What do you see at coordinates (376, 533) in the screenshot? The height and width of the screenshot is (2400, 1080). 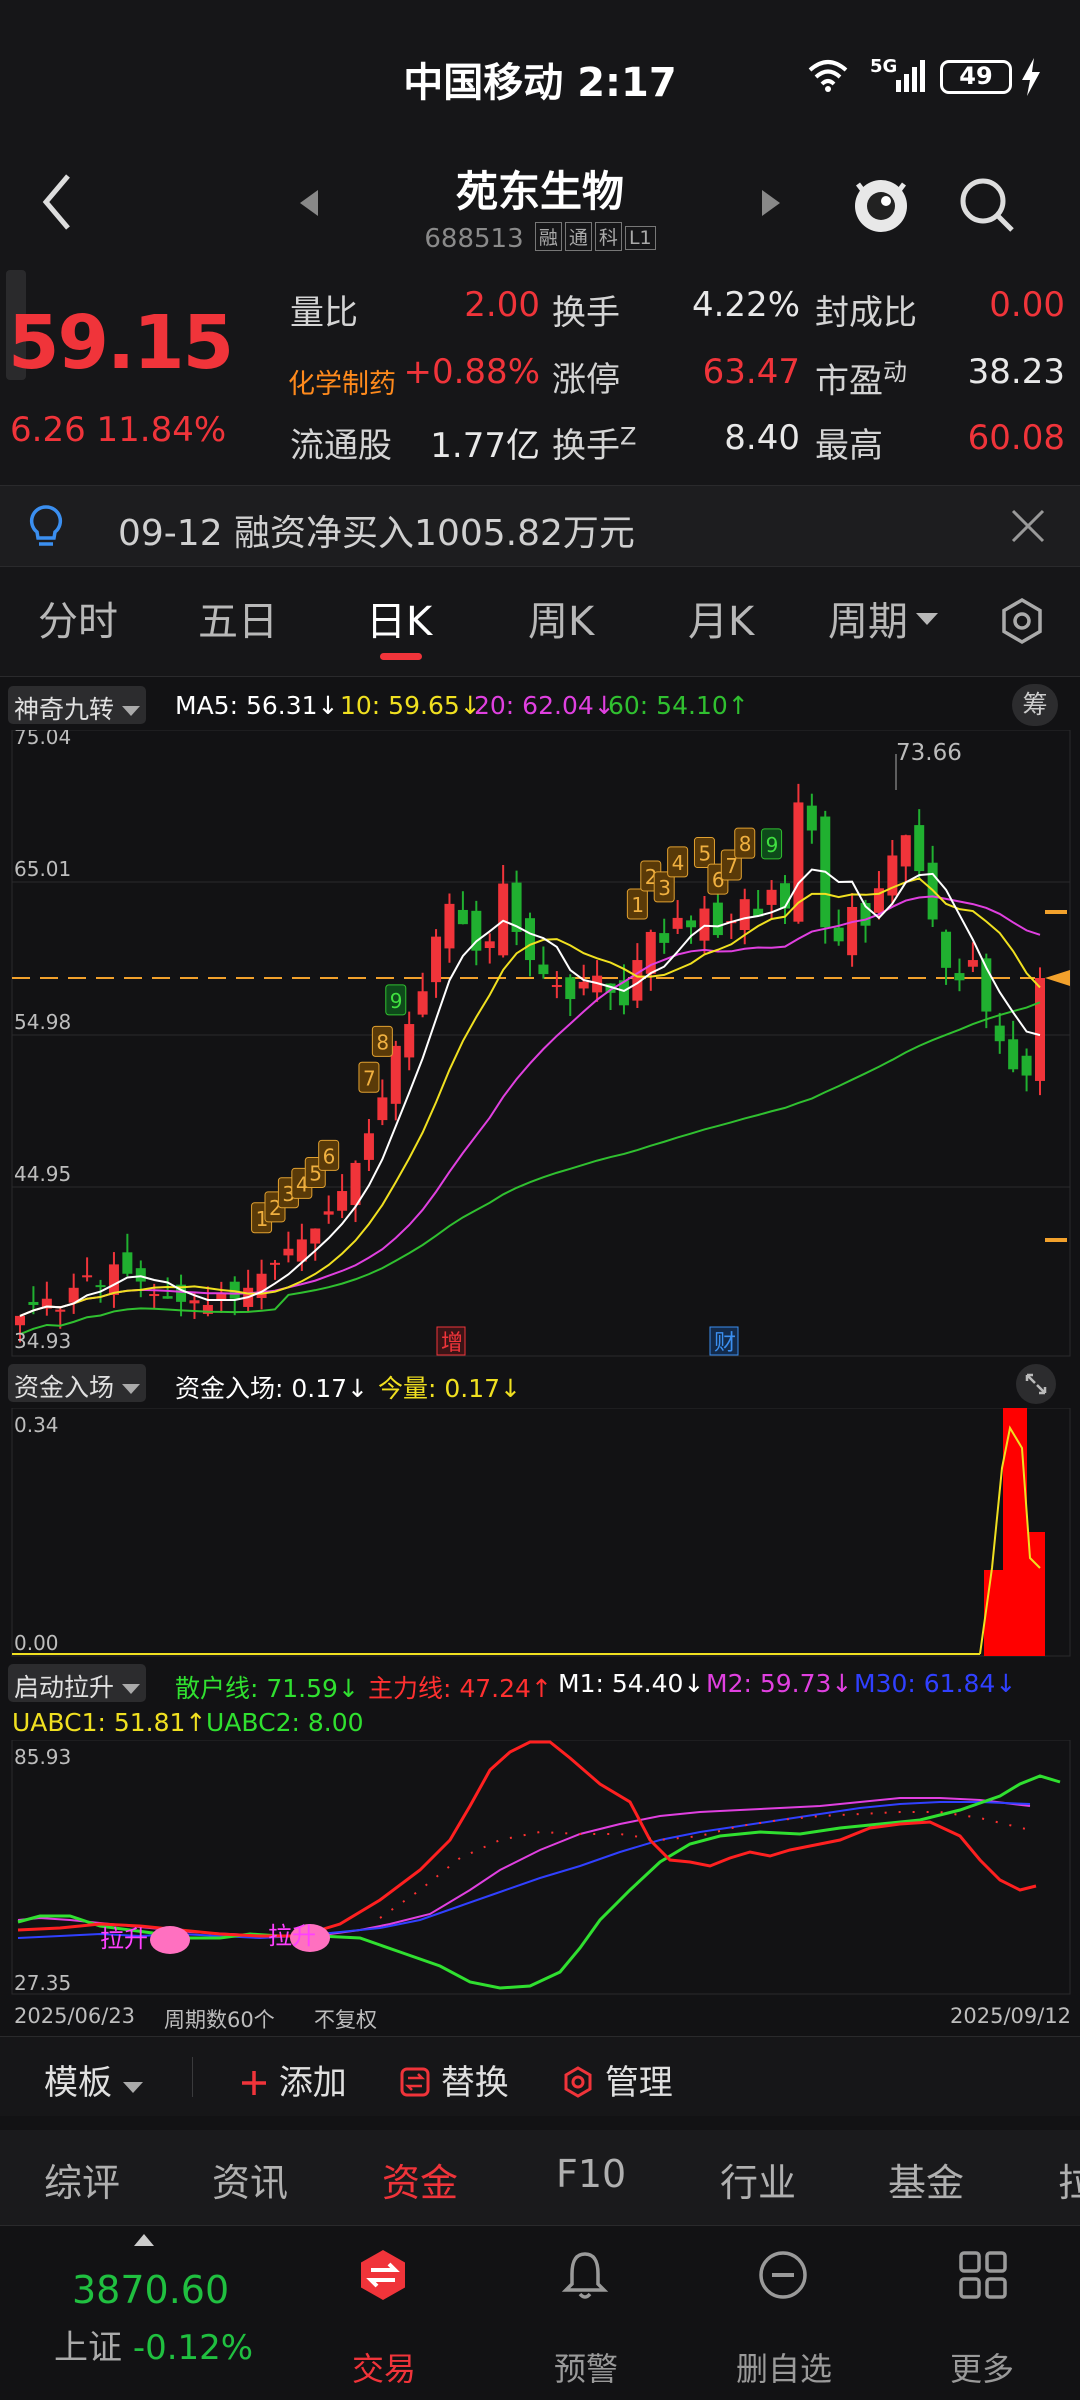 I see `notice-text: 09-12 融资净买入1005.82万元` at bounding box center [376, 533].